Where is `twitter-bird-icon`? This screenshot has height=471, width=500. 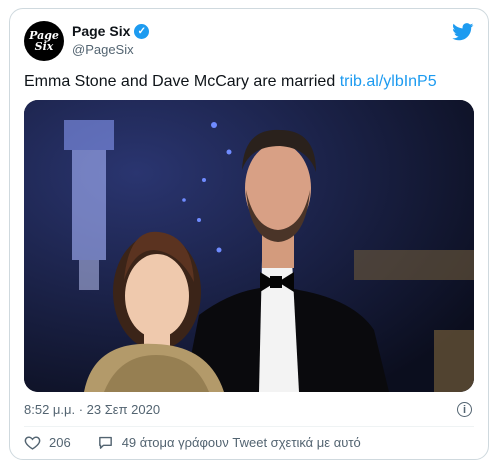
twitter-bird-icon is located at coordinates (463, 32).